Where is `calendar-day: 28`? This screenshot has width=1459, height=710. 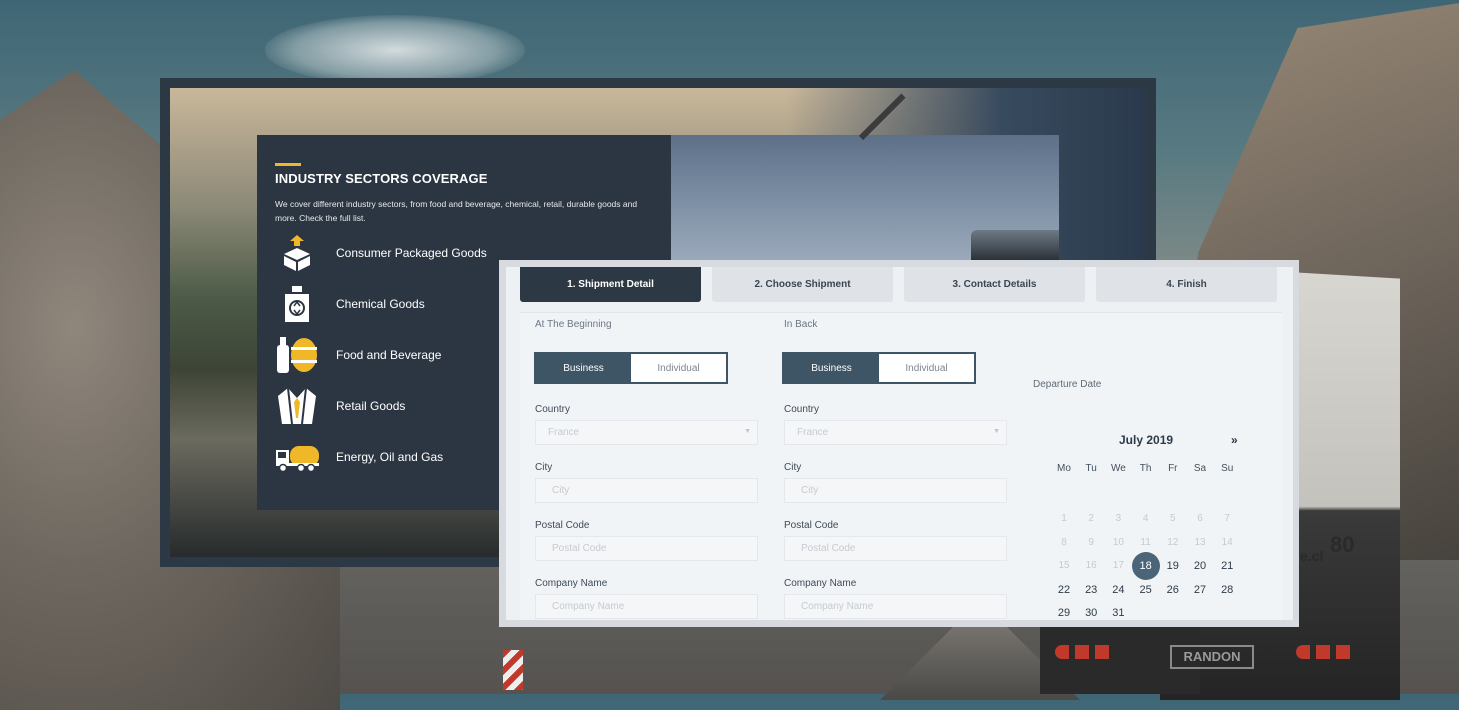 calendar-day: 28 is located at coordinates (1227, 590).